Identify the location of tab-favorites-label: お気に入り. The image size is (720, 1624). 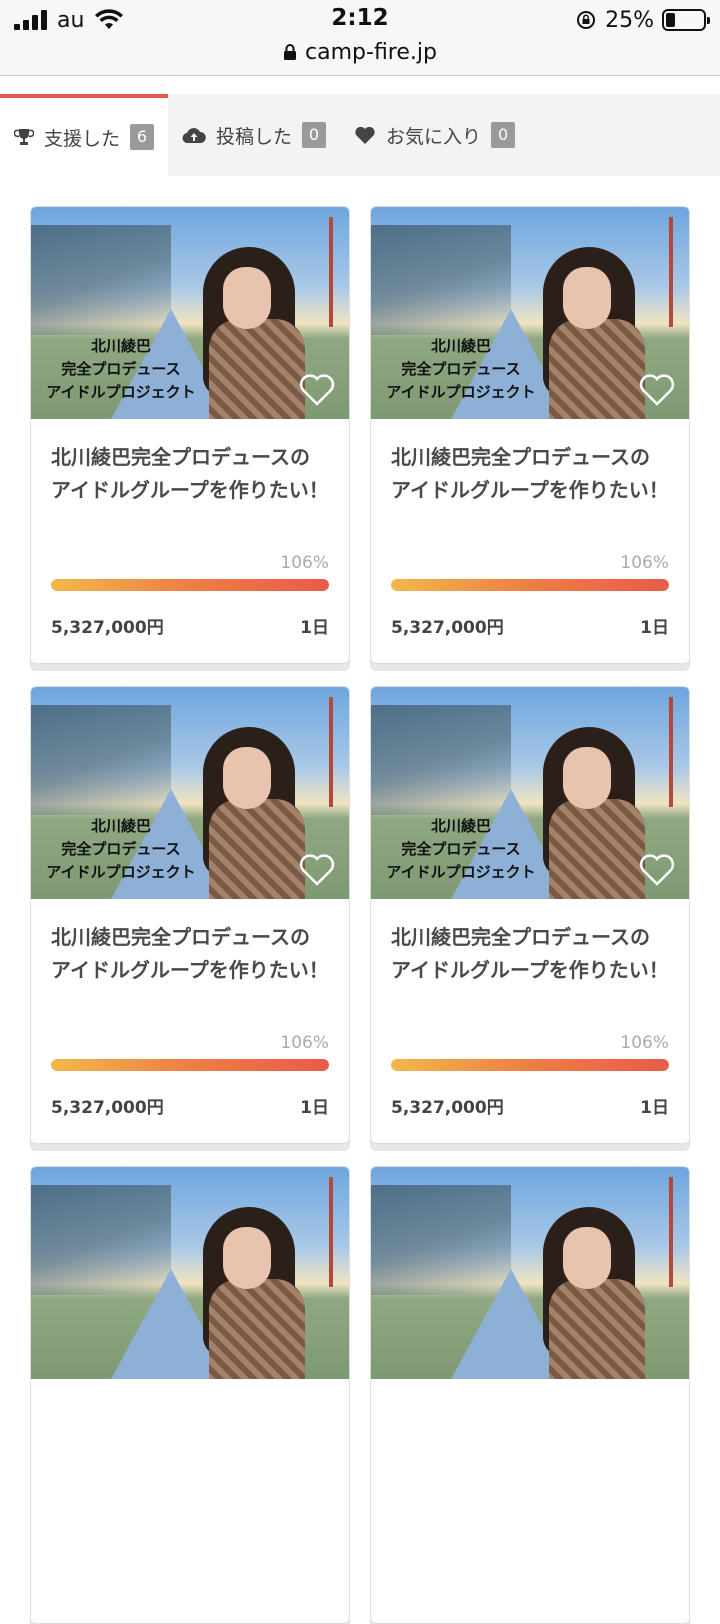
(434, 136).